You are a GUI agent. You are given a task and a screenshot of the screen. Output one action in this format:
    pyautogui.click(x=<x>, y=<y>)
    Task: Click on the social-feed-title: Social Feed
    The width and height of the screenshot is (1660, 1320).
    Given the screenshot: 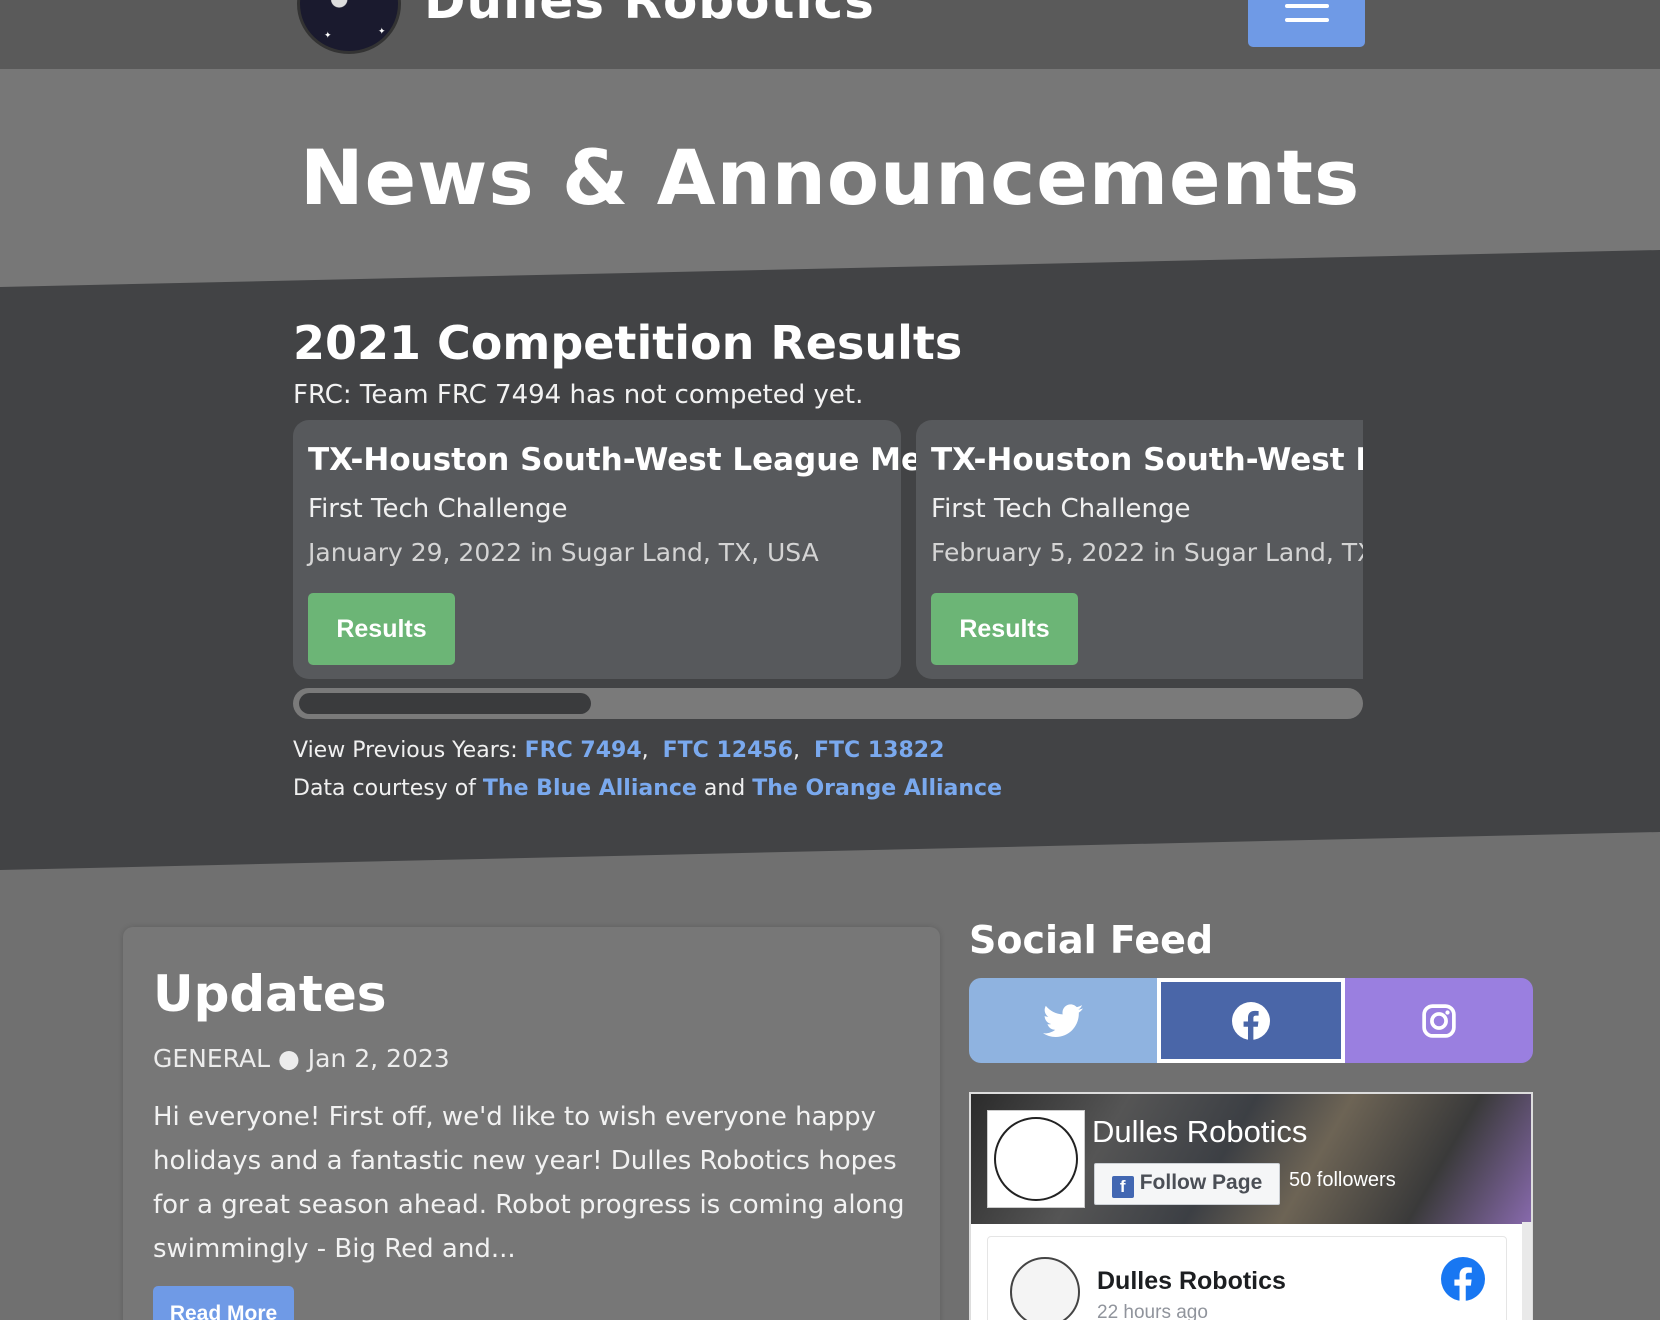 What is the action you would take?
    pyautogui.click(x=1091, y=940)
    